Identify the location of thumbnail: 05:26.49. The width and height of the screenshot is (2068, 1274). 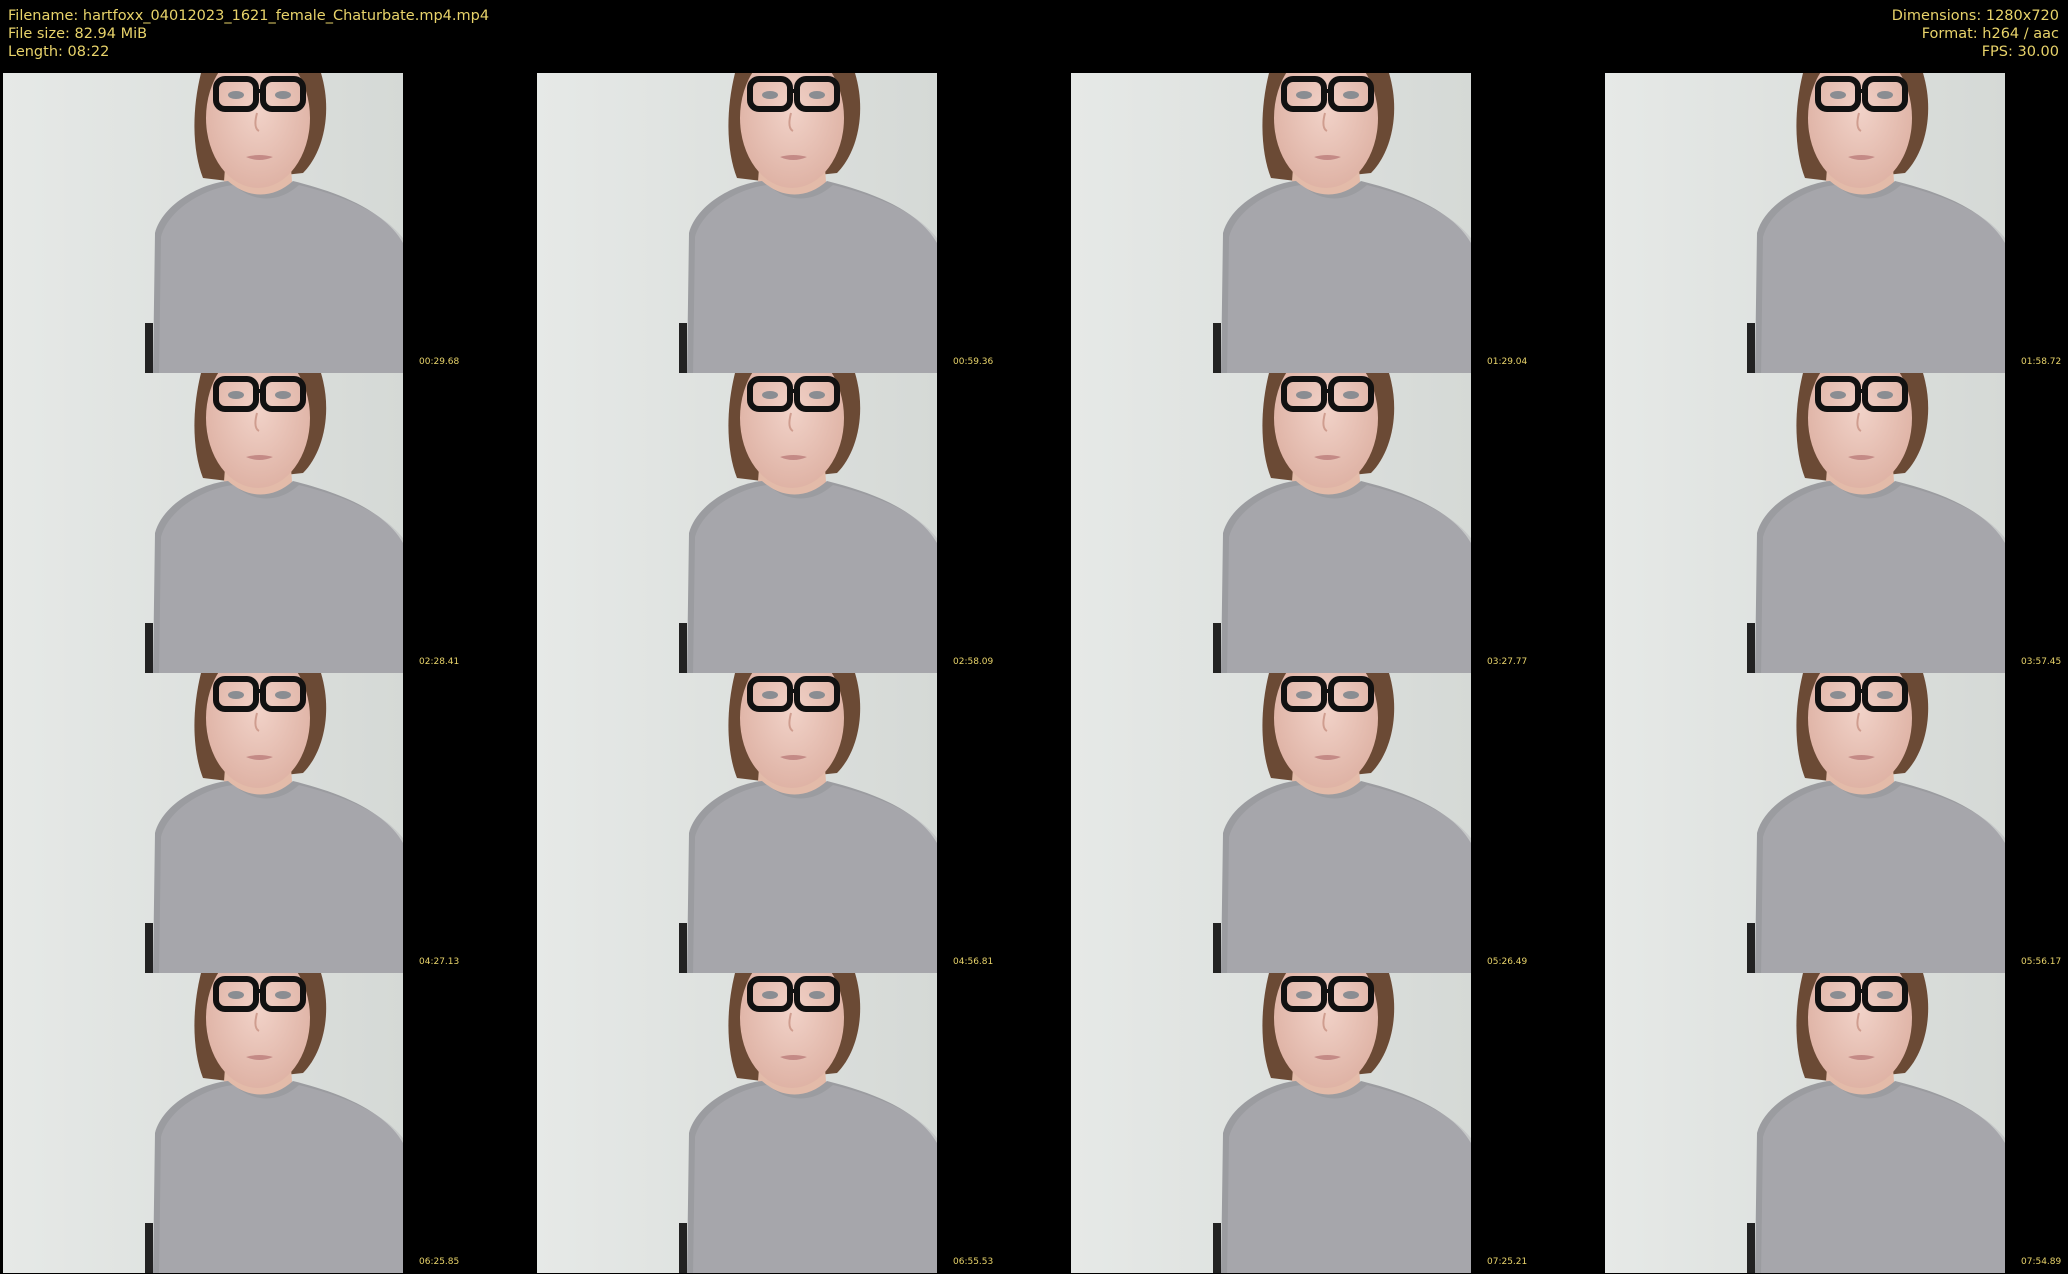
(1337, 823).